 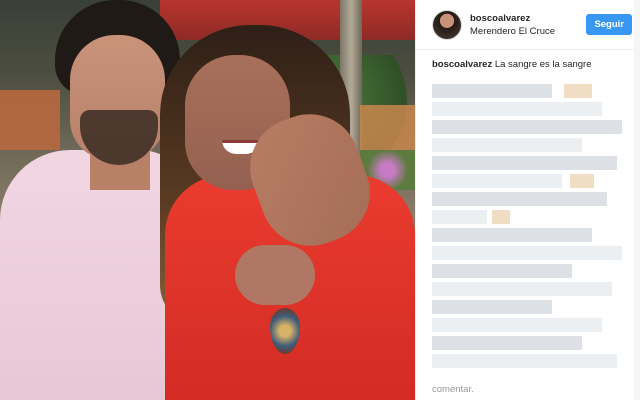 I want to click on post-header: boscoalvarez Merendero El Cruce Seguir, so click(x=528, y=25).